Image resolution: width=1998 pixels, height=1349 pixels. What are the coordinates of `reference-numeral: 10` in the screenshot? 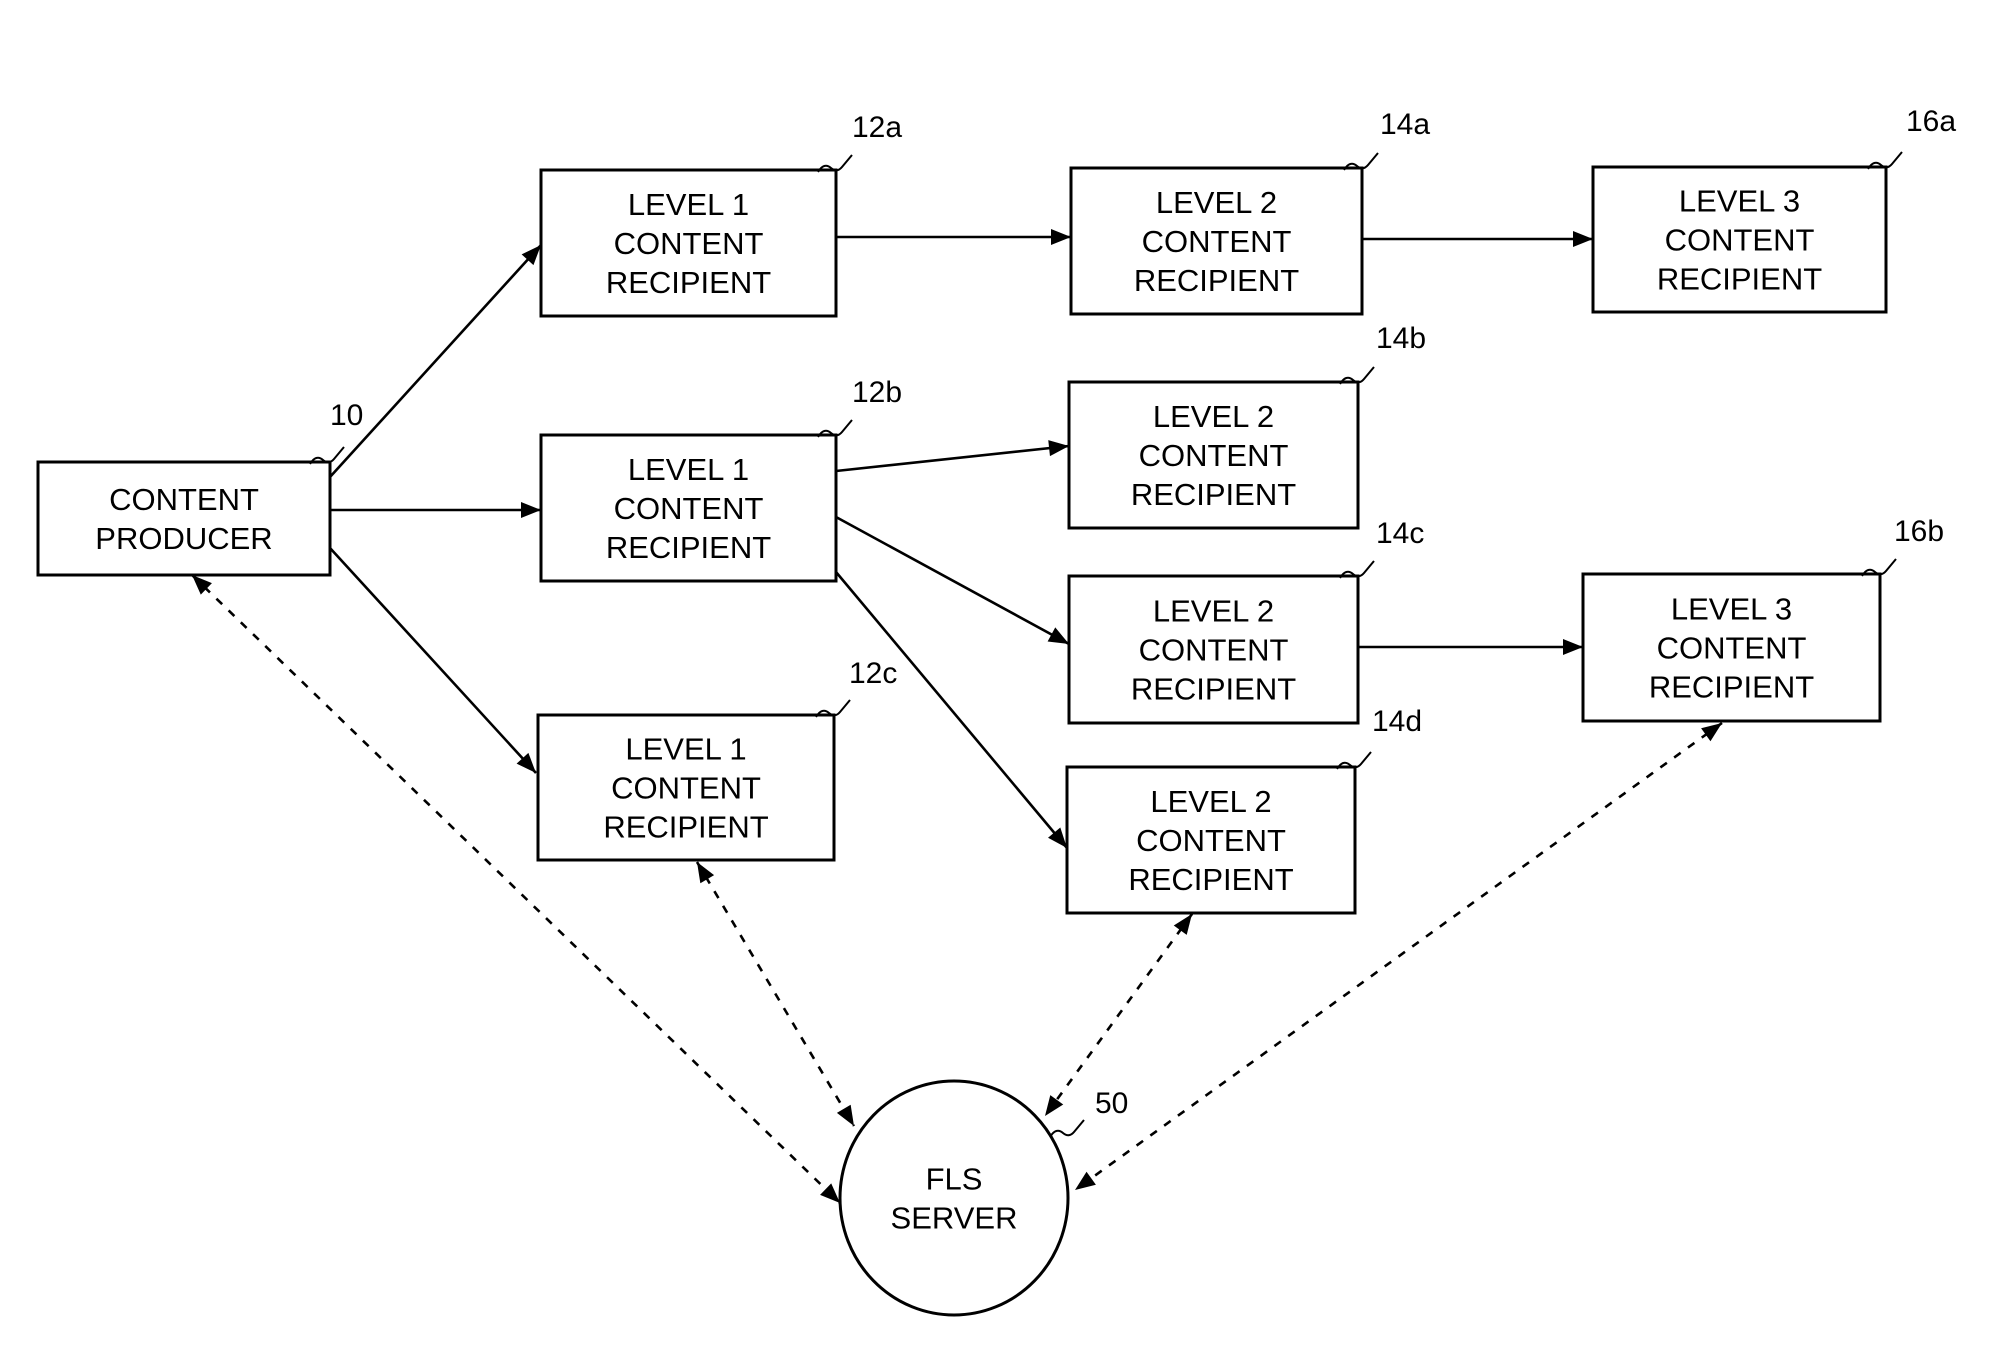 It's located at (346, 415).